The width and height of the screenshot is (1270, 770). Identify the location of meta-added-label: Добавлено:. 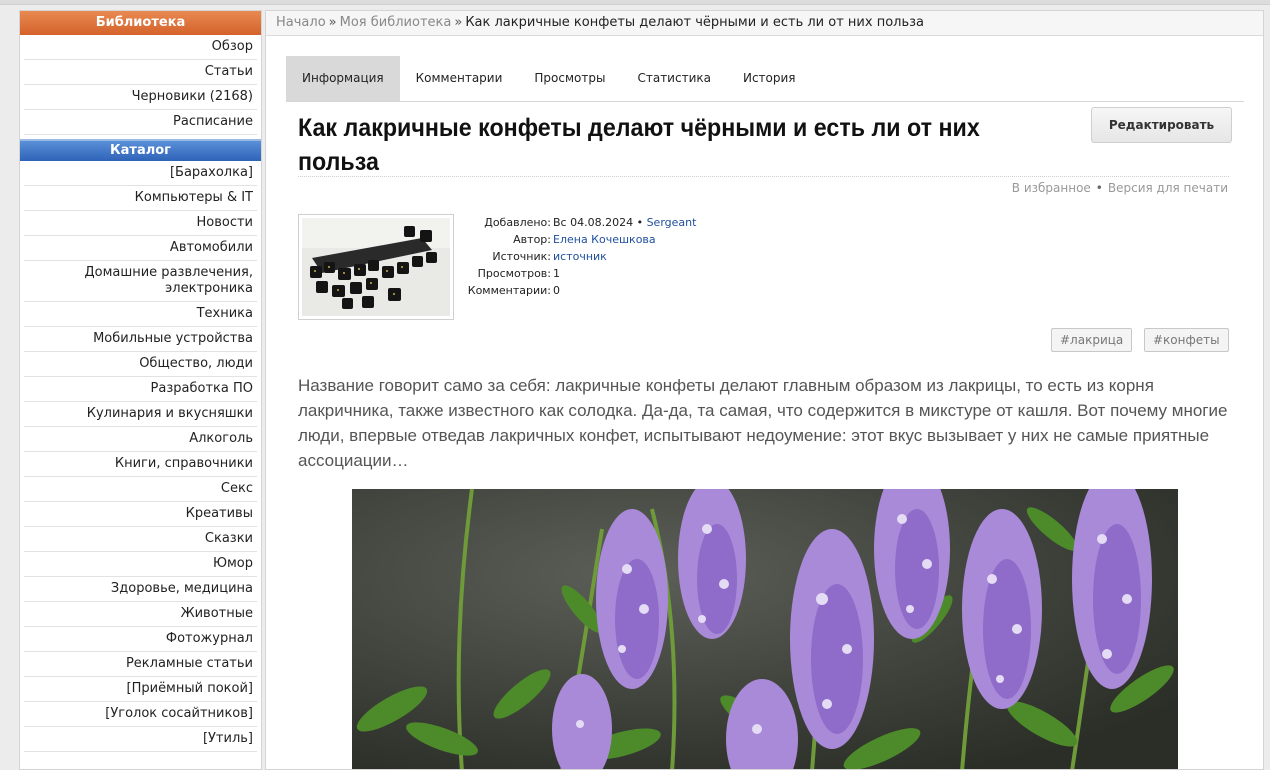
(517, 222).